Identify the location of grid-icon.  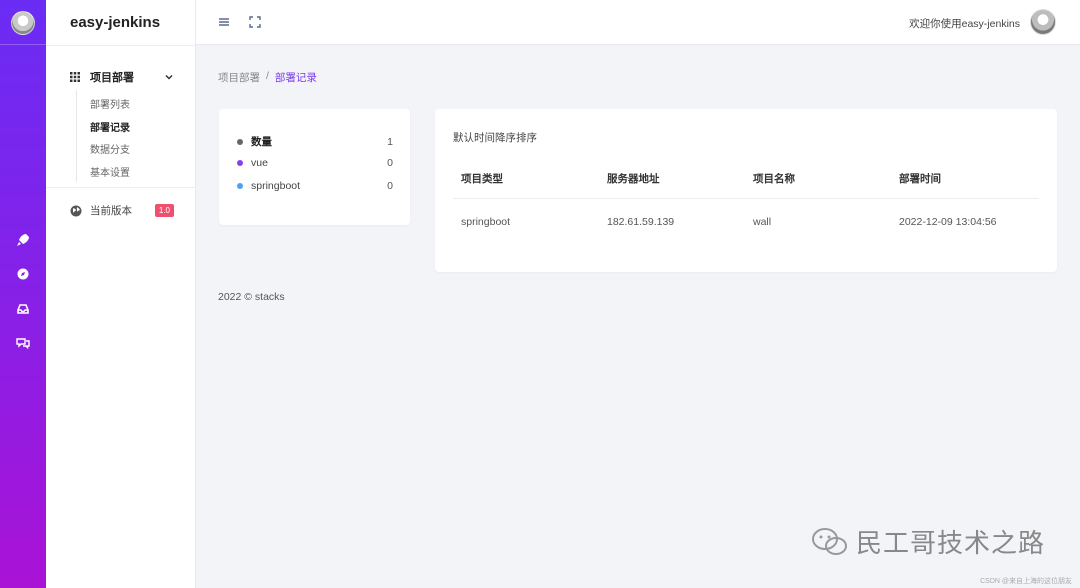
(75, 77).